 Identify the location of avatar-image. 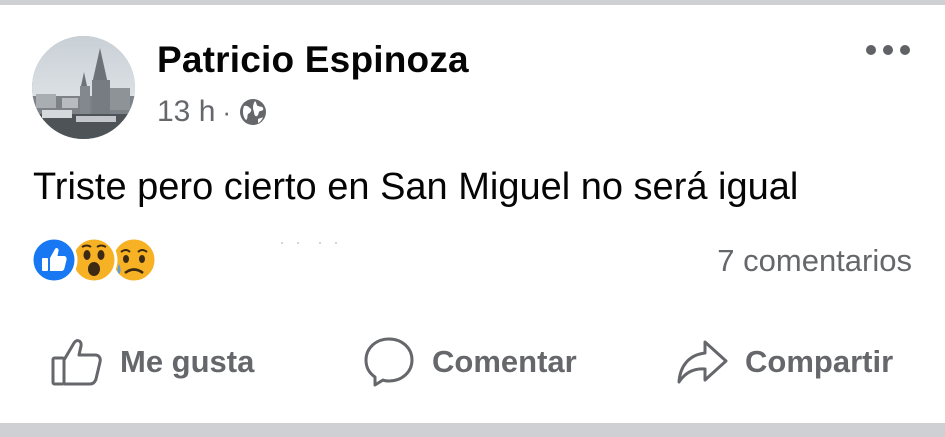
(83, 87).